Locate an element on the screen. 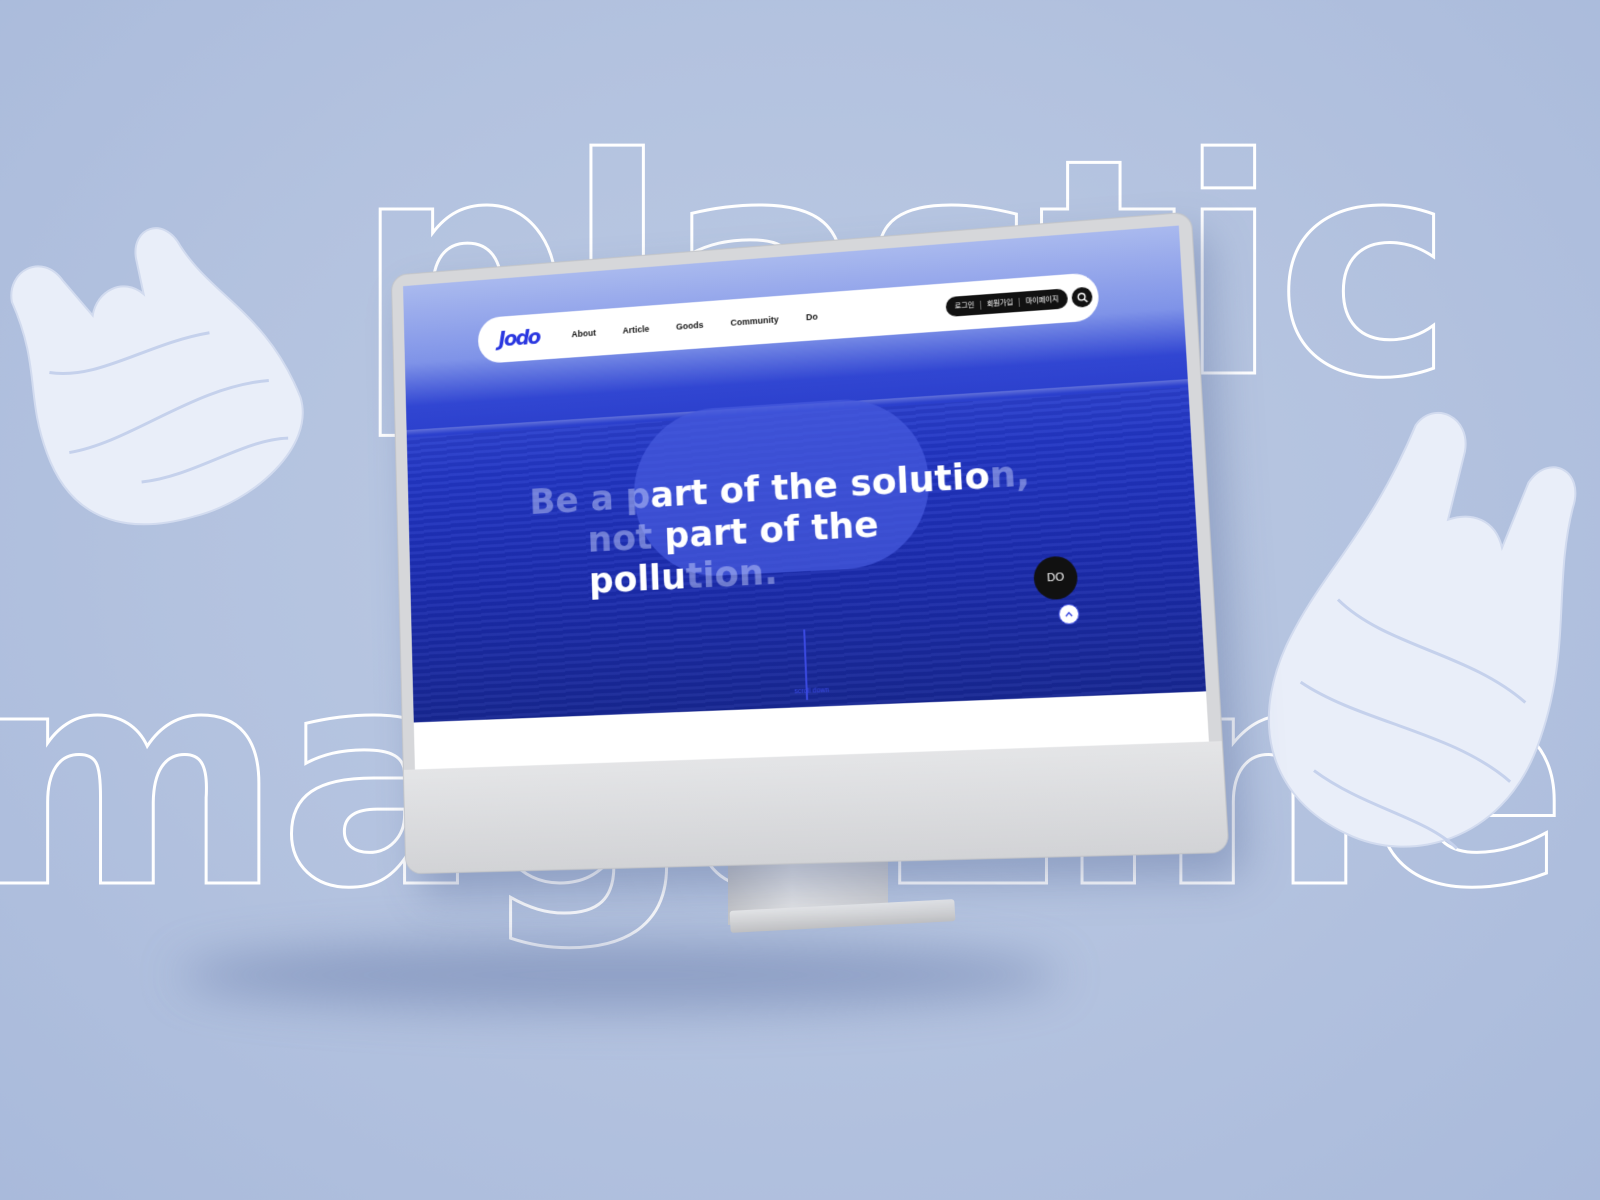 The image size is (1600, 1200). nav-item-community: Community is located at coordinates (754, 320).